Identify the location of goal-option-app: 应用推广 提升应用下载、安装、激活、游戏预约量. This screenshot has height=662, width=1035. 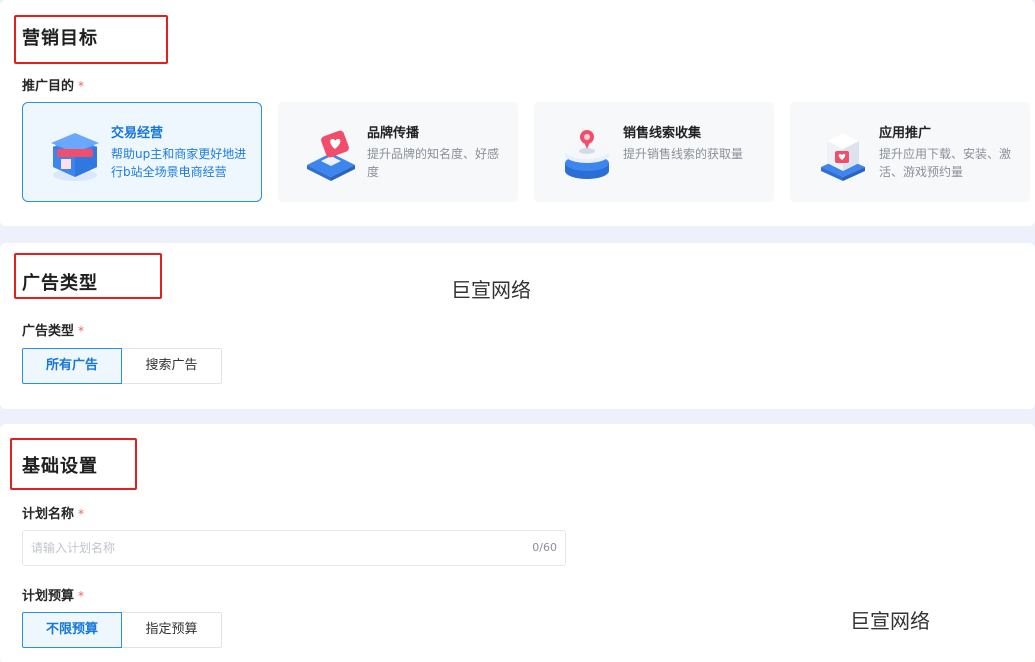
(910, 152).